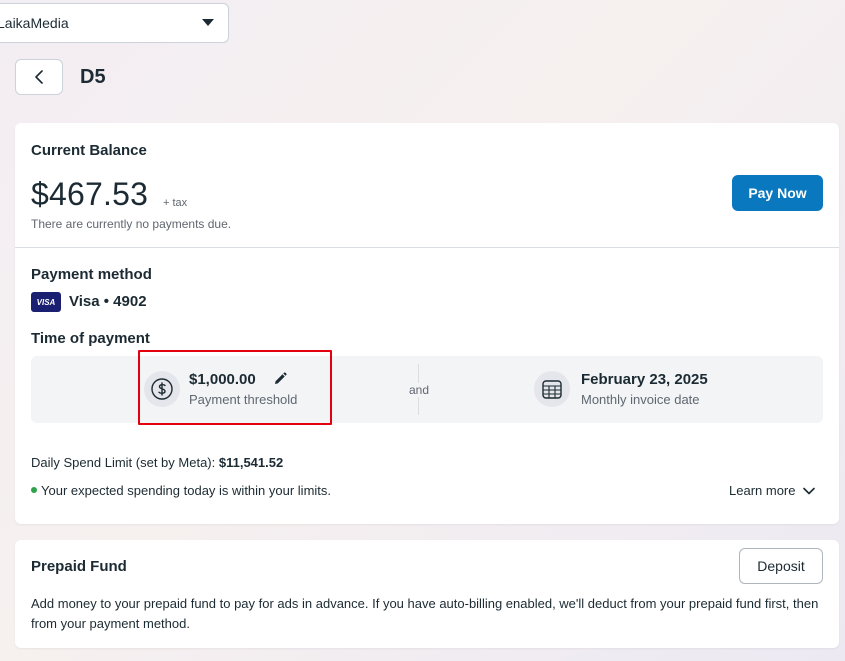  What do you see at coordinates (777, 193) in the screenshot?
I see `pay-now-button: Pay Now` at bounding box center [777, 193].